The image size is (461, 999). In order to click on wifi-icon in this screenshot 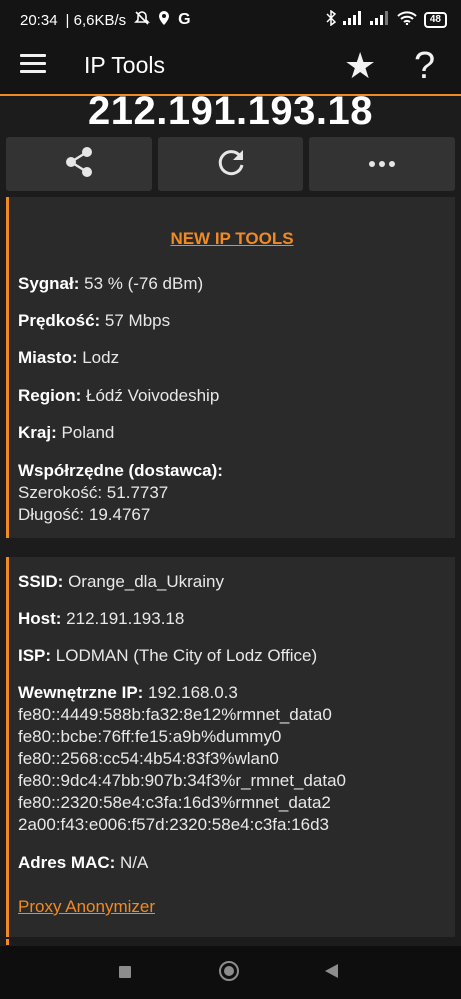, I will do `click(407, 20)`.